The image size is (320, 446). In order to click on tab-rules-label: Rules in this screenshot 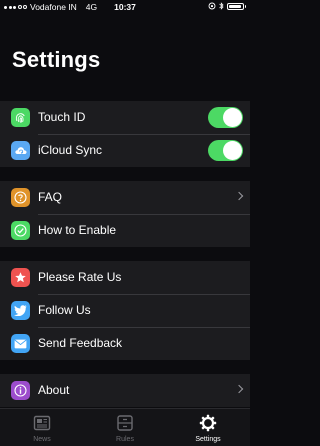, I will do `click(125, 439)`.